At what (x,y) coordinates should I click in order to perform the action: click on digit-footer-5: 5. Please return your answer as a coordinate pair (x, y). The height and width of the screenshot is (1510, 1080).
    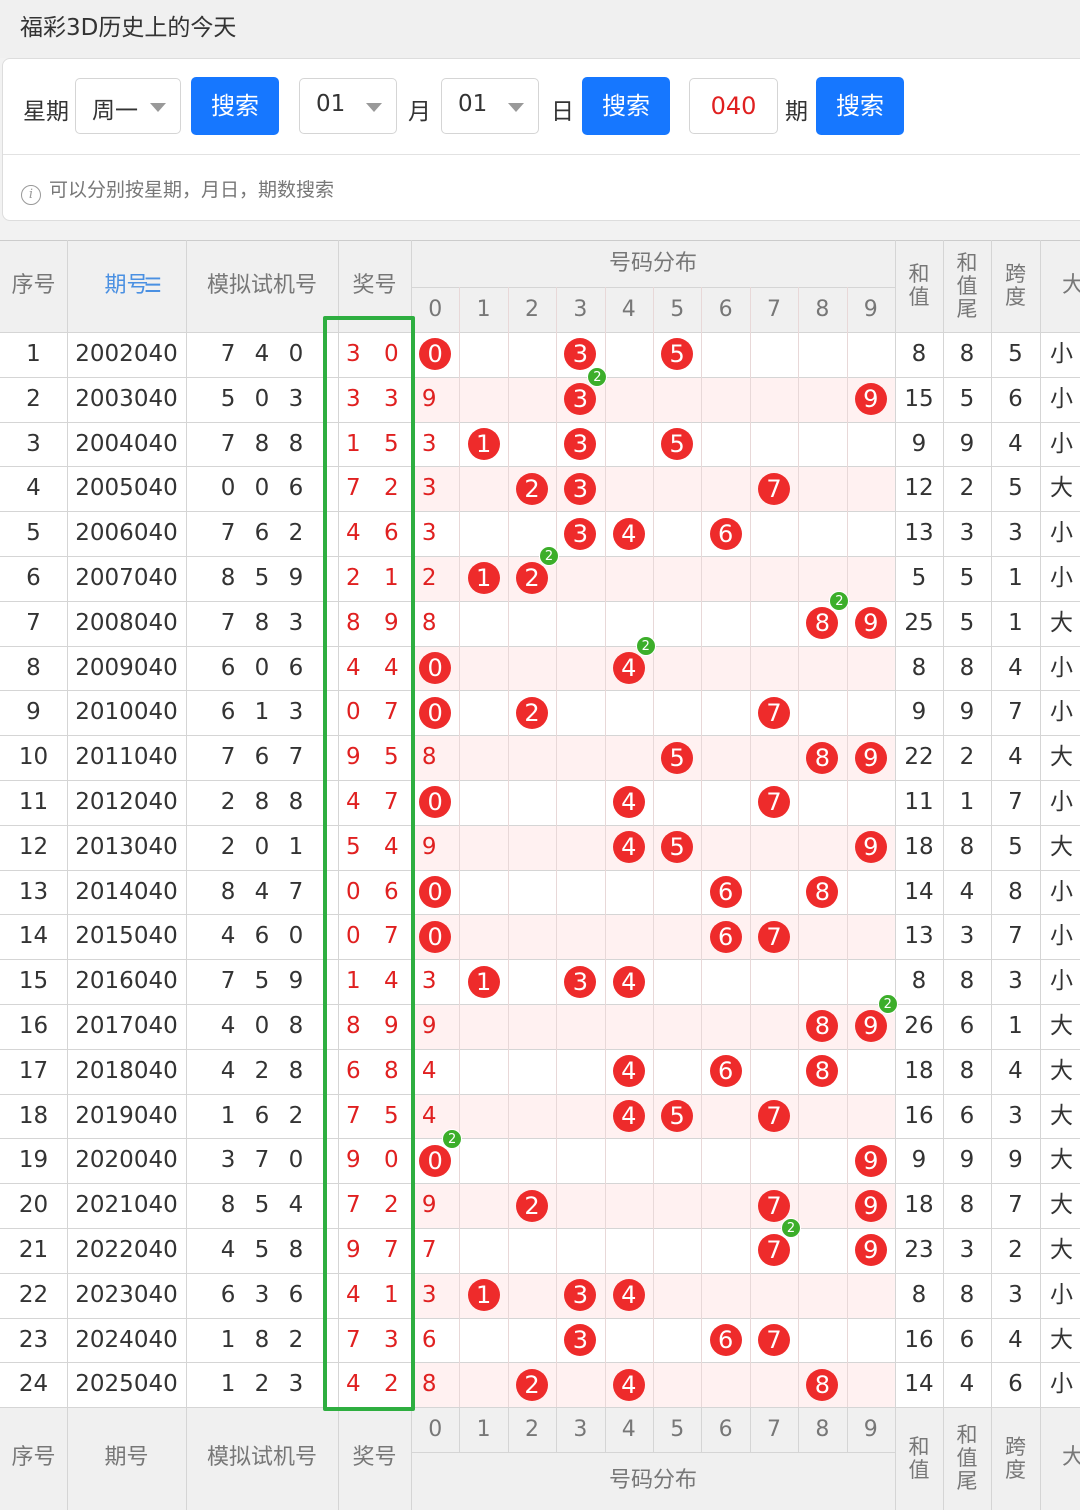
    Looking at the image, I should click on (677, 1430).